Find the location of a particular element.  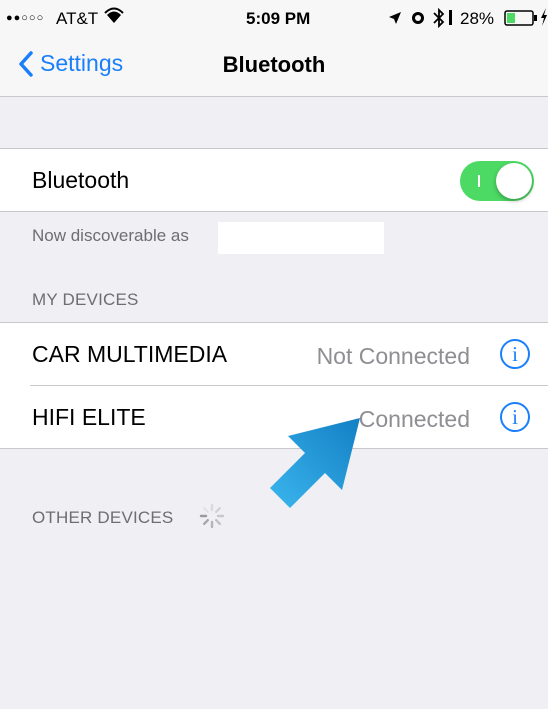

device-status: Not Connected is located at coordinates (393, 356).